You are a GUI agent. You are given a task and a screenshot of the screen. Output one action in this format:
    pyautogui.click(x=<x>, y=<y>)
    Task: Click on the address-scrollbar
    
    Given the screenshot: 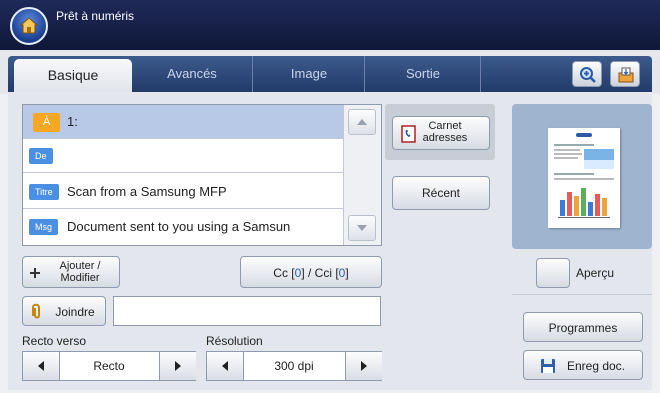 What is the action you would take?
    pyautogui.click(x=362, y=175)
    